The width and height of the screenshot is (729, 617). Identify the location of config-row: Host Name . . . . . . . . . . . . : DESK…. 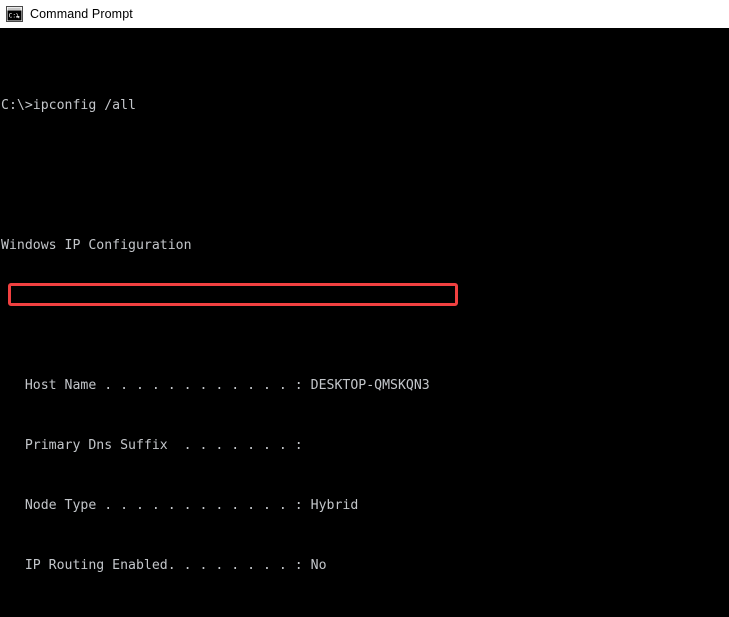
(215, 385).